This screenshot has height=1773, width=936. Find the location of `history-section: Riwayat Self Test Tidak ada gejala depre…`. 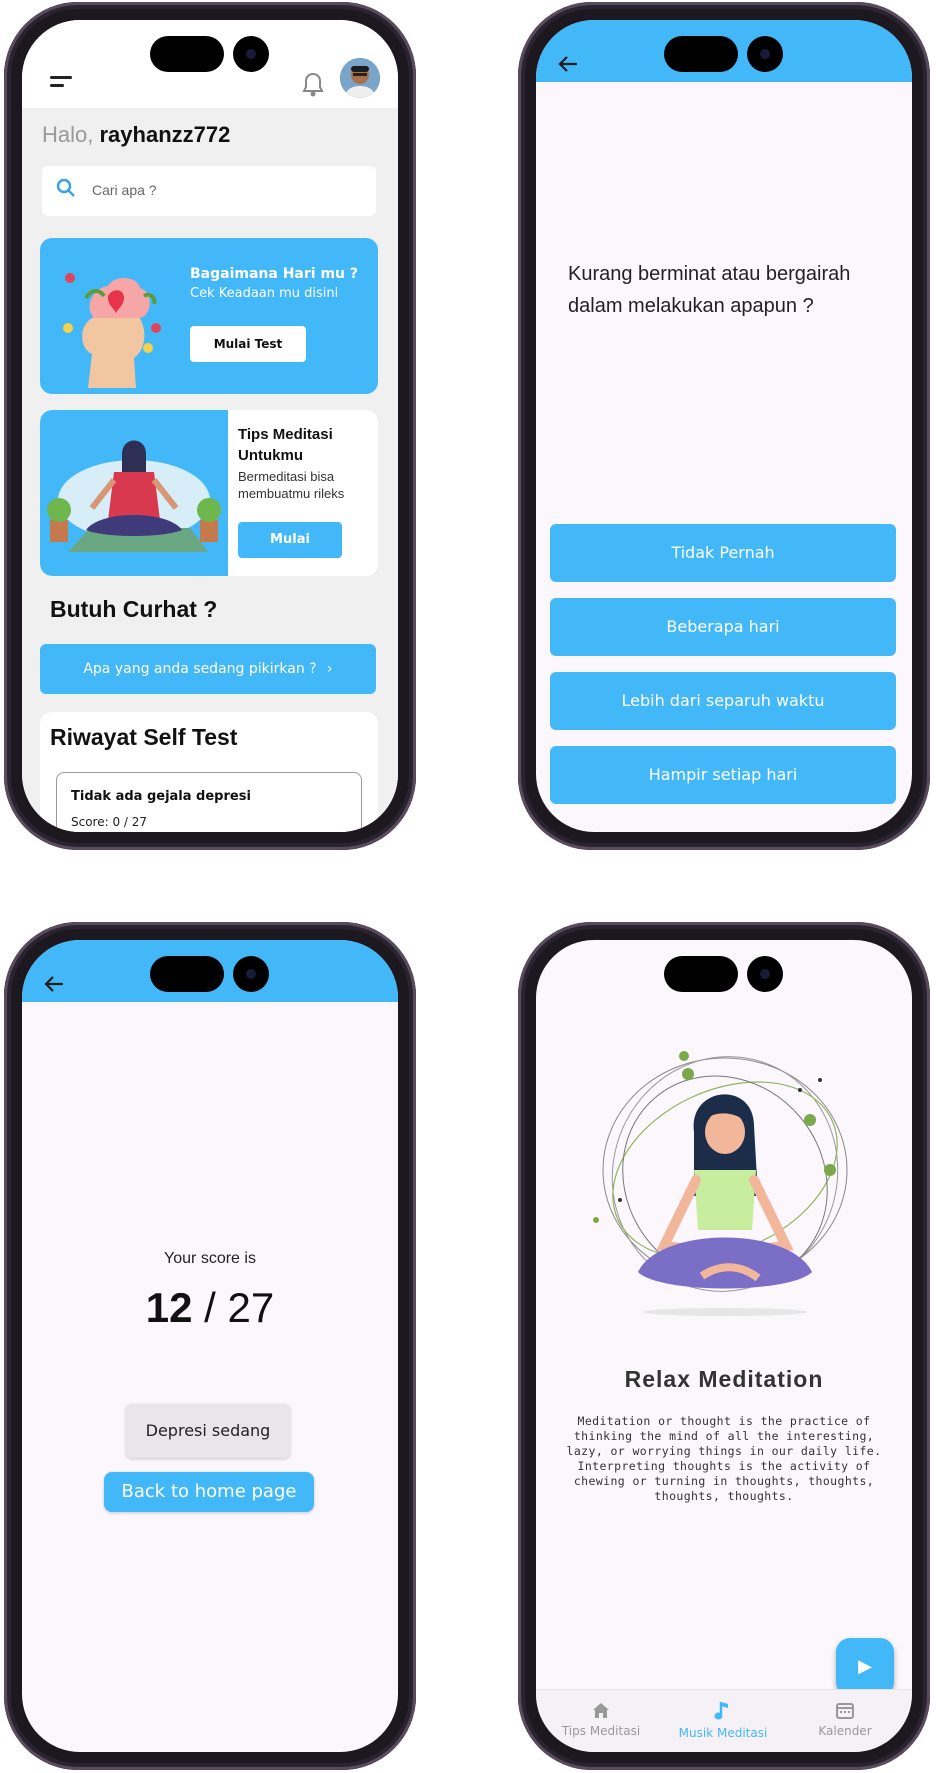

history-section: Riwayat Self Test Tidak ada gejala depre… is located at coordinates (209, 772).